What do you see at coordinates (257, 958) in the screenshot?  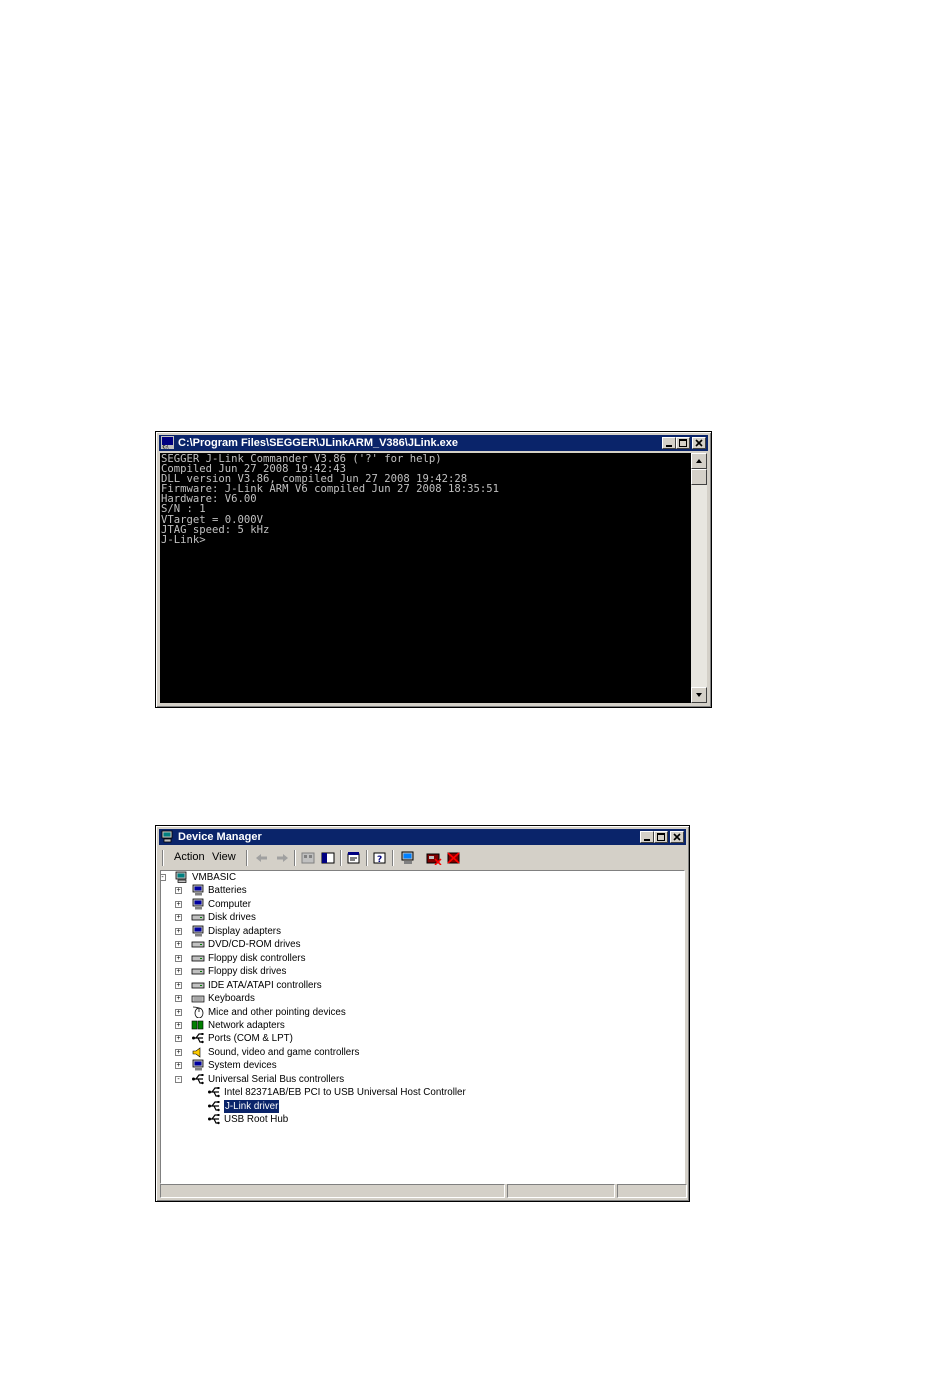 I see `tree-label: Floppy disk controllers` at bounding box center [257, 958].